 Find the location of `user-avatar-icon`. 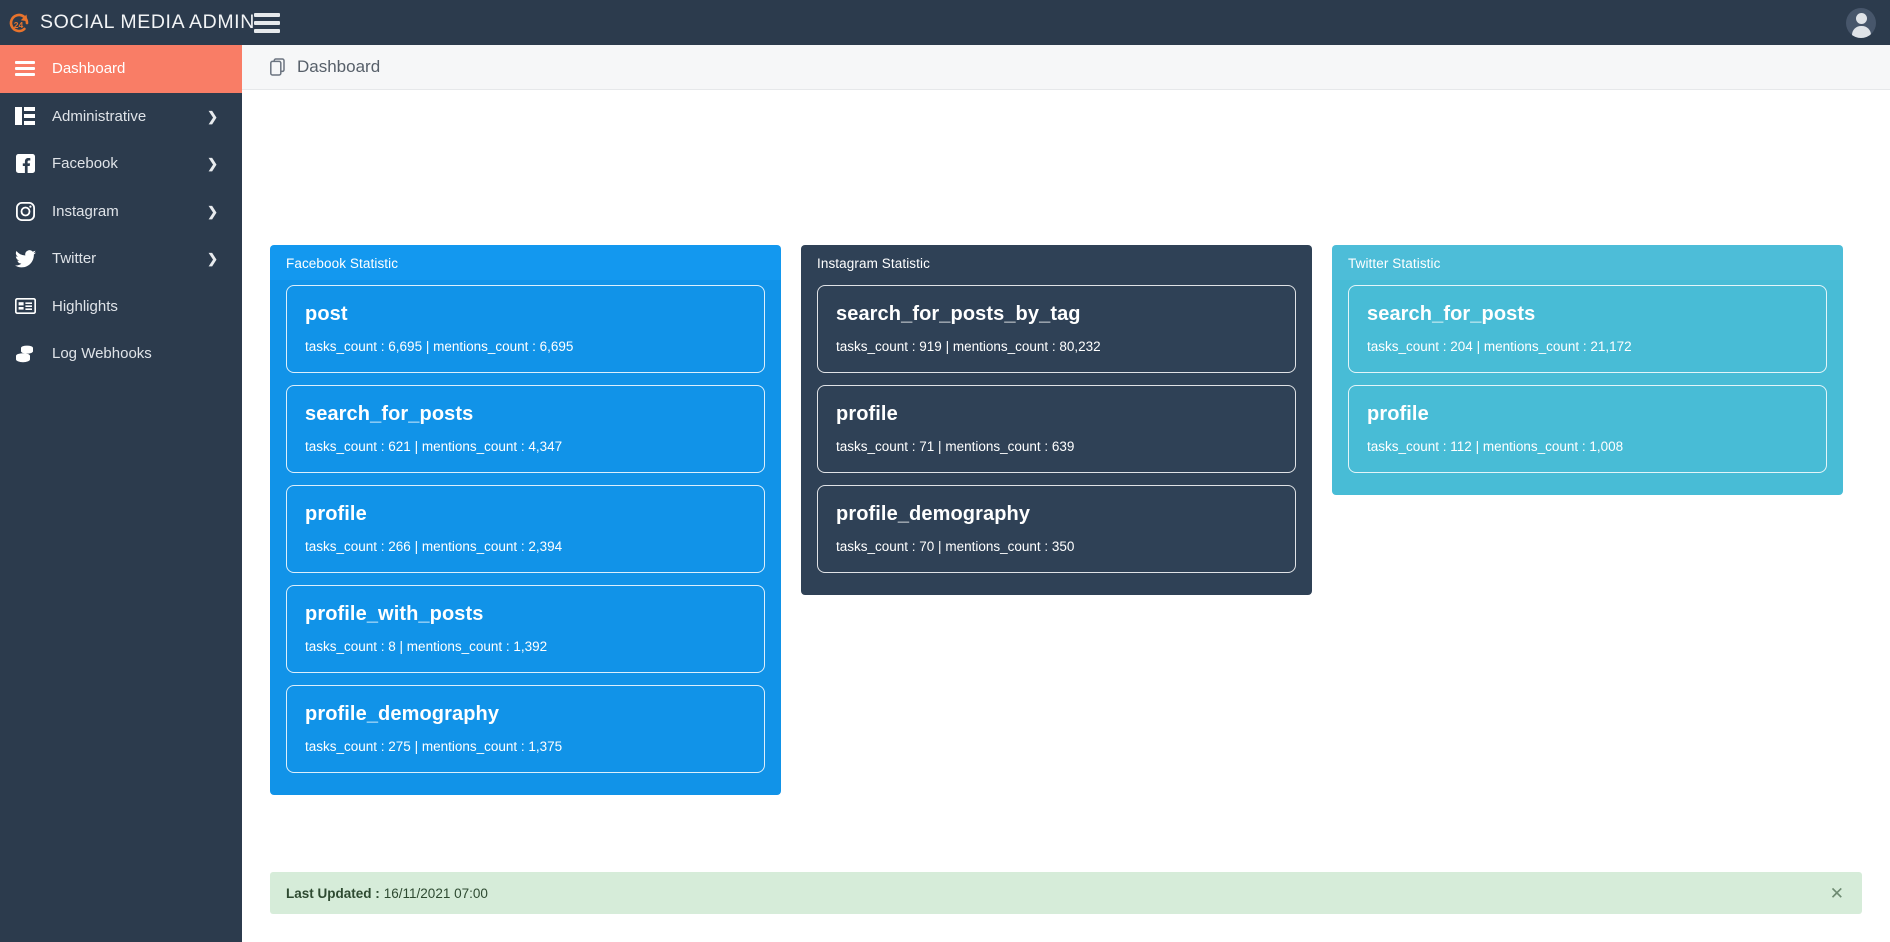

user-avatar-icon is located at coordinates (1861, 22).